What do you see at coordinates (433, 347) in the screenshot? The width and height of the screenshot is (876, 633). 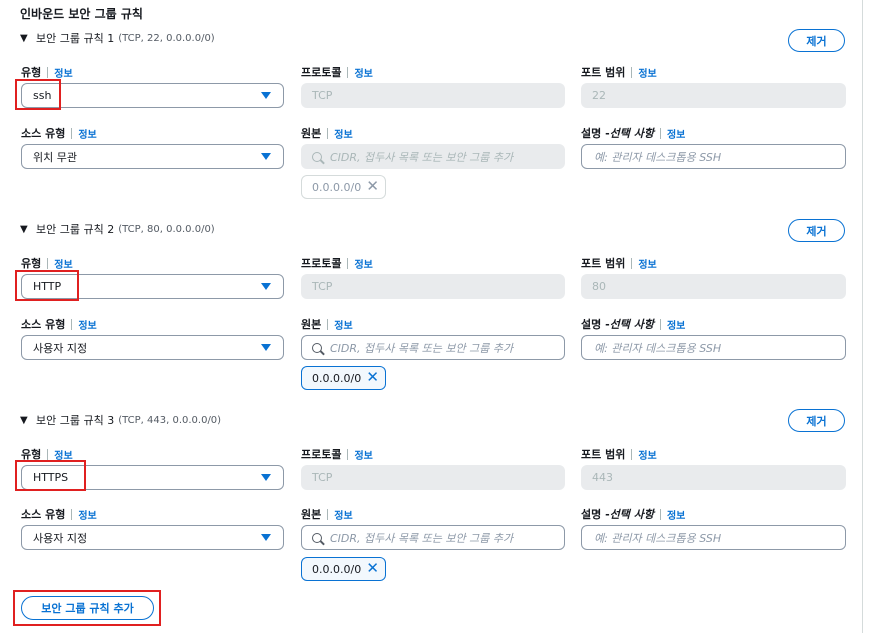 I see `rule-2-source-search-input: CIDR, 접두사 목록 또는 보안 그룹 추가` at bounding box center [433, 347].